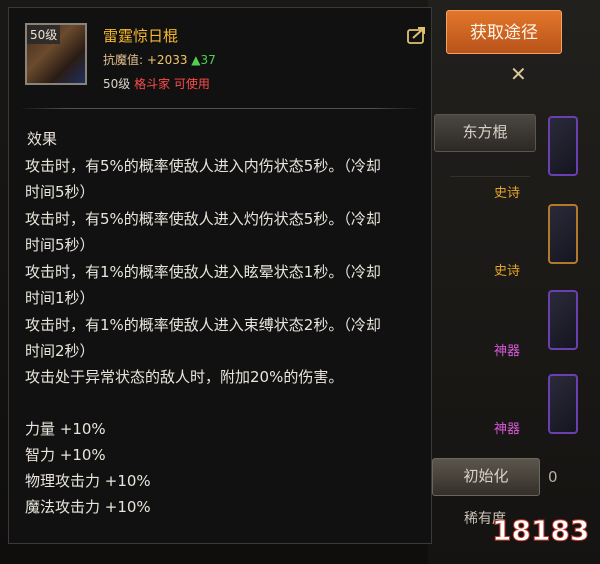  What do you see at coordinates (553, 477) in the screenshot?
I see `partial-number: 0` at bounding box center [553, 477].